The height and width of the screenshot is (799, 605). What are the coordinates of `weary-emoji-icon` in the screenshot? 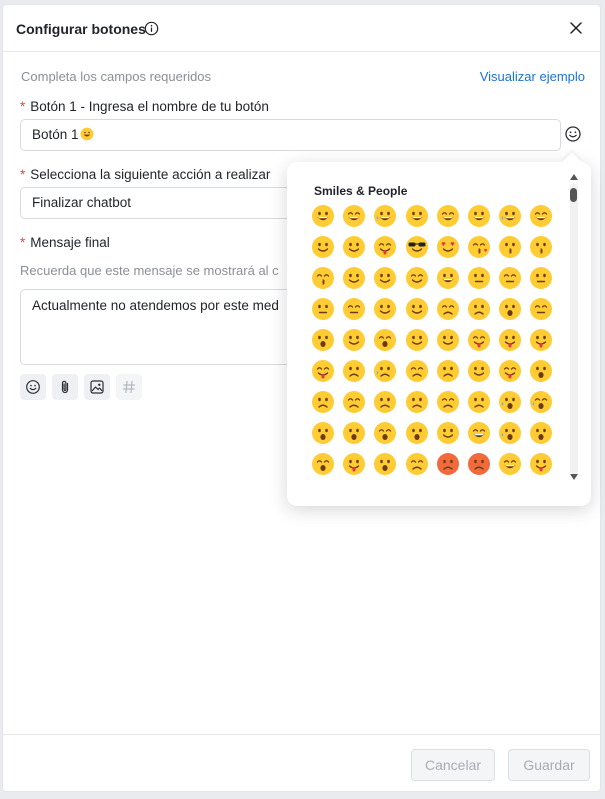 It's located at (417, 433).